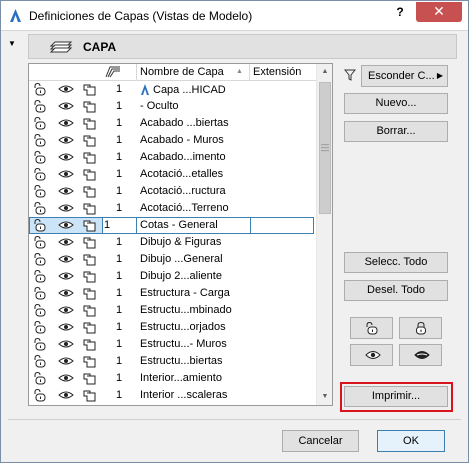 Image resolution: width=469 pixels, height=463 pixels. I want to click on layer-name-cell: Acabado...imento, so click(183, 157).